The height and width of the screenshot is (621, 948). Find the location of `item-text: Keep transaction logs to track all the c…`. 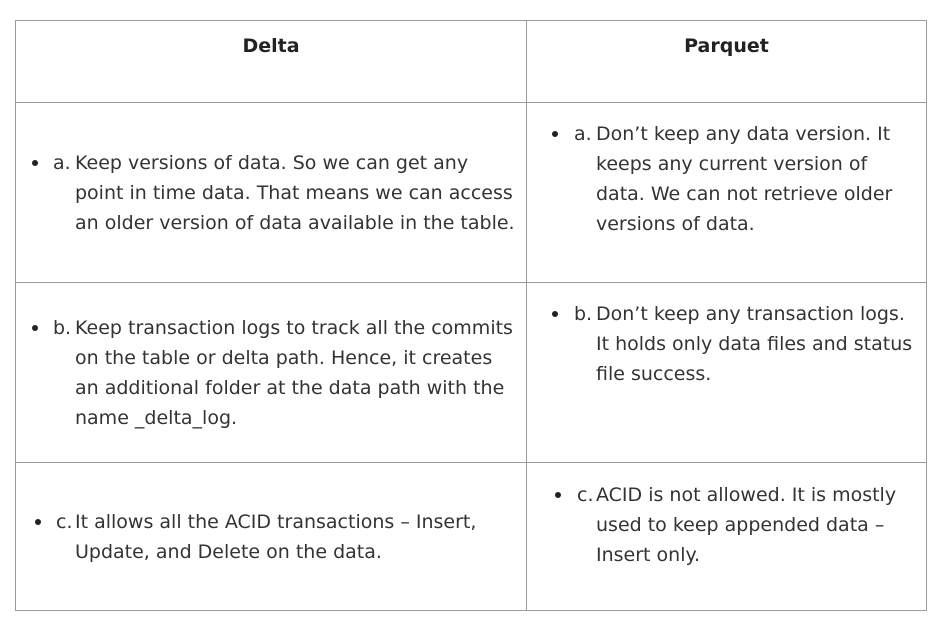

item-text: Keep transaction logs to track all the c… is located at coordinates (294, 372).